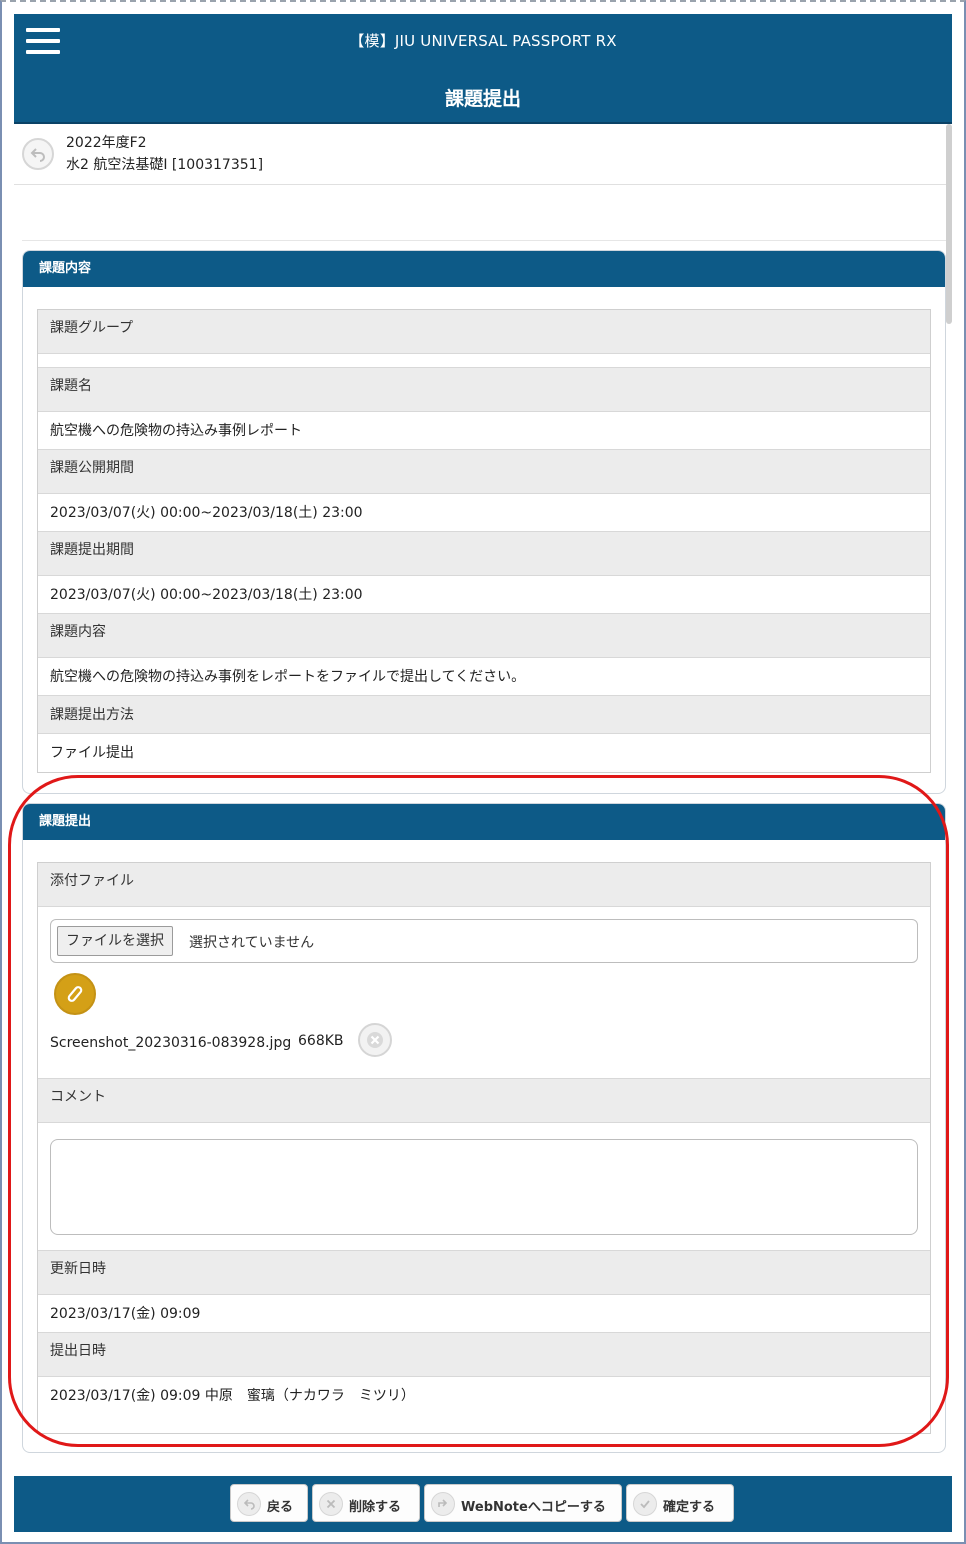 Image resolution: width=966 pixels, height=1544 pixels. Describe the element at coordinates (252, 943) in the screenshot. I see `file-status: 選択されていません` at that location.